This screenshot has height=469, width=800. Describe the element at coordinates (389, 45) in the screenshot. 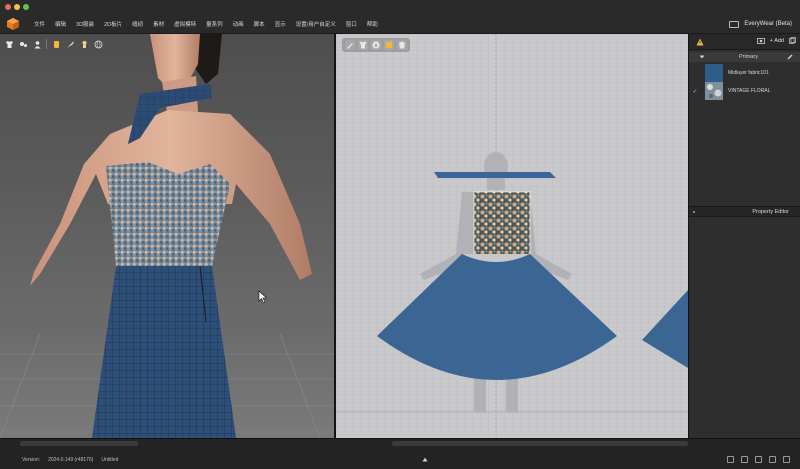

I see `pattern-icon` at that location.